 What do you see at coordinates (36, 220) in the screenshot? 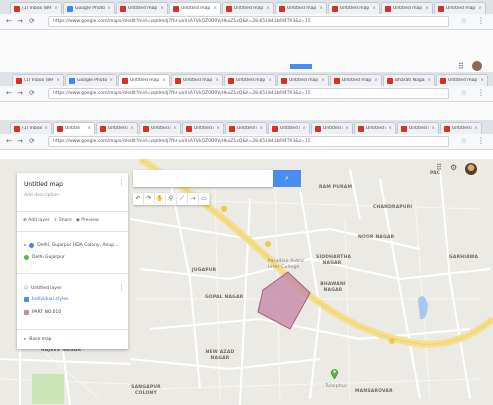
I see `add-layer-button: ⊕ Add layer` at bounding box center [36, 220].